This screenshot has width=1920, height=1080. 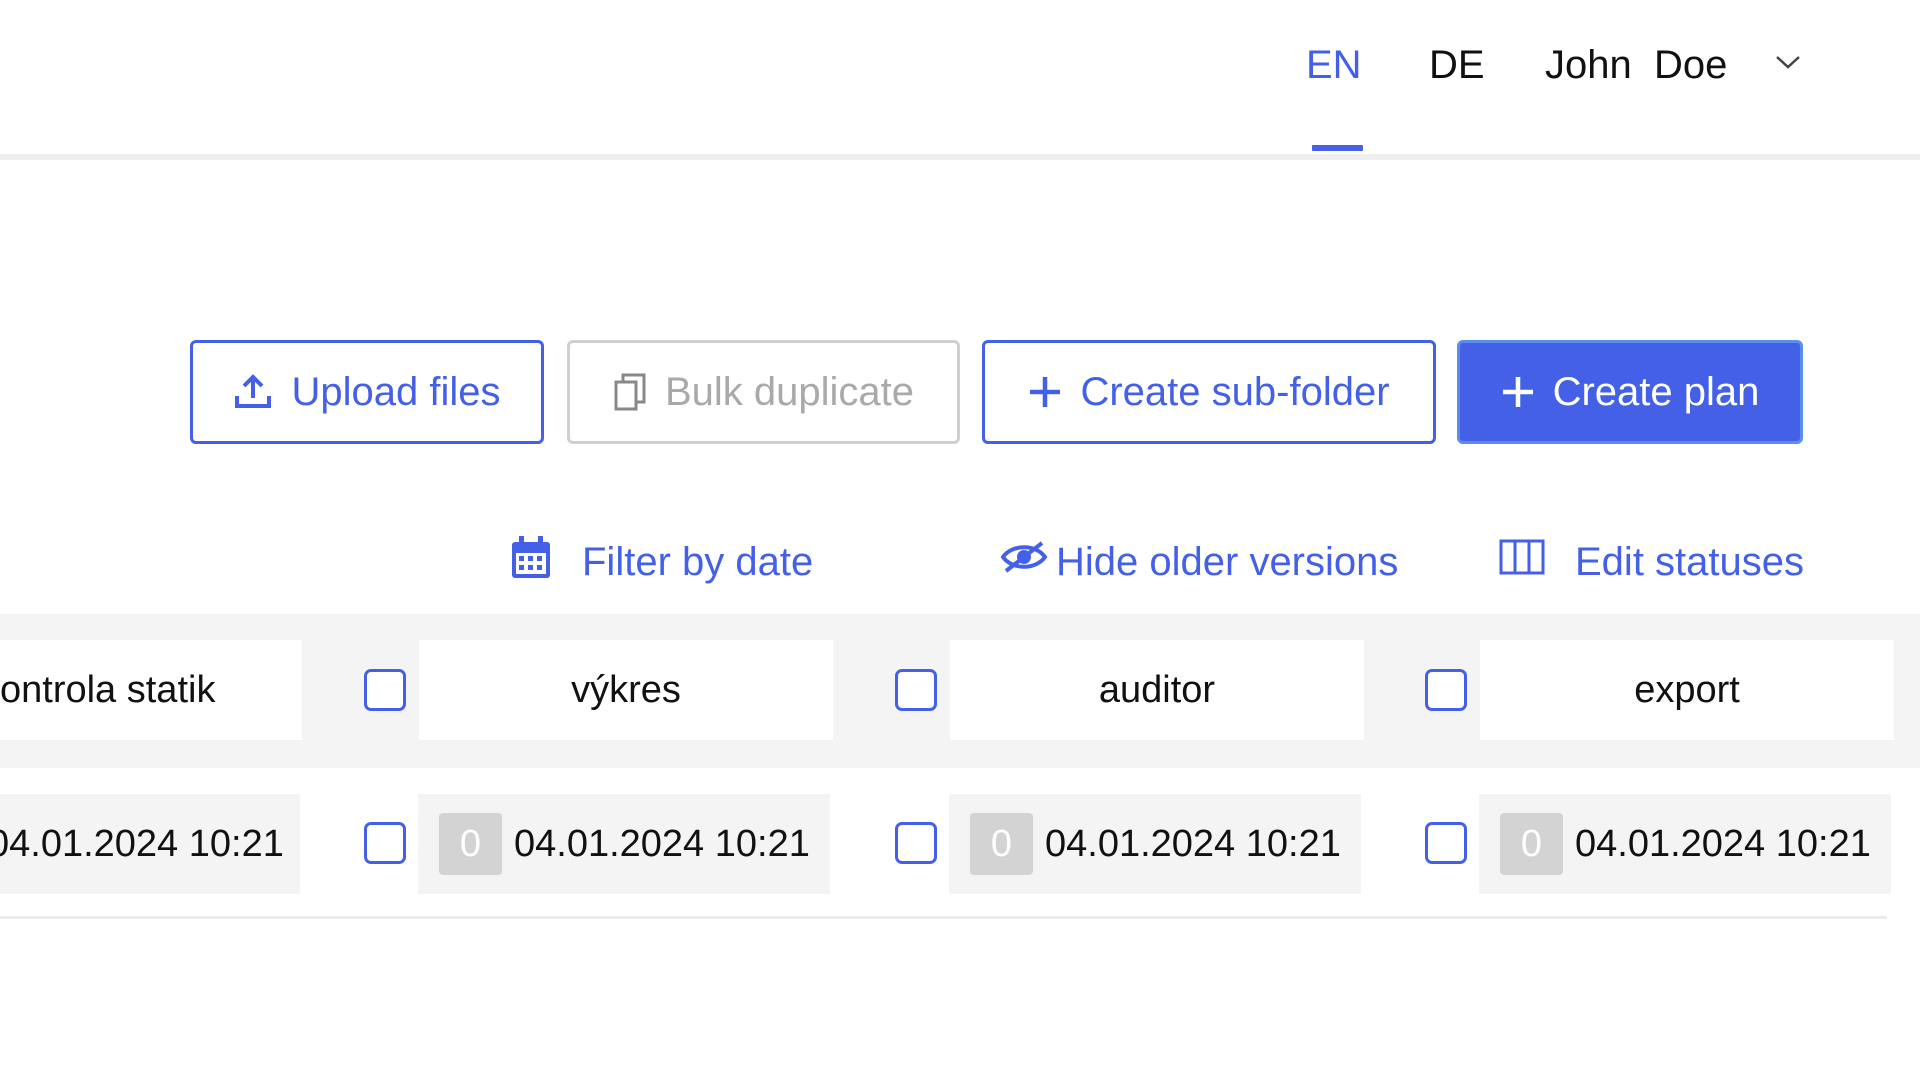 I want to click on columns-icon, so click(x=1522, y=562).